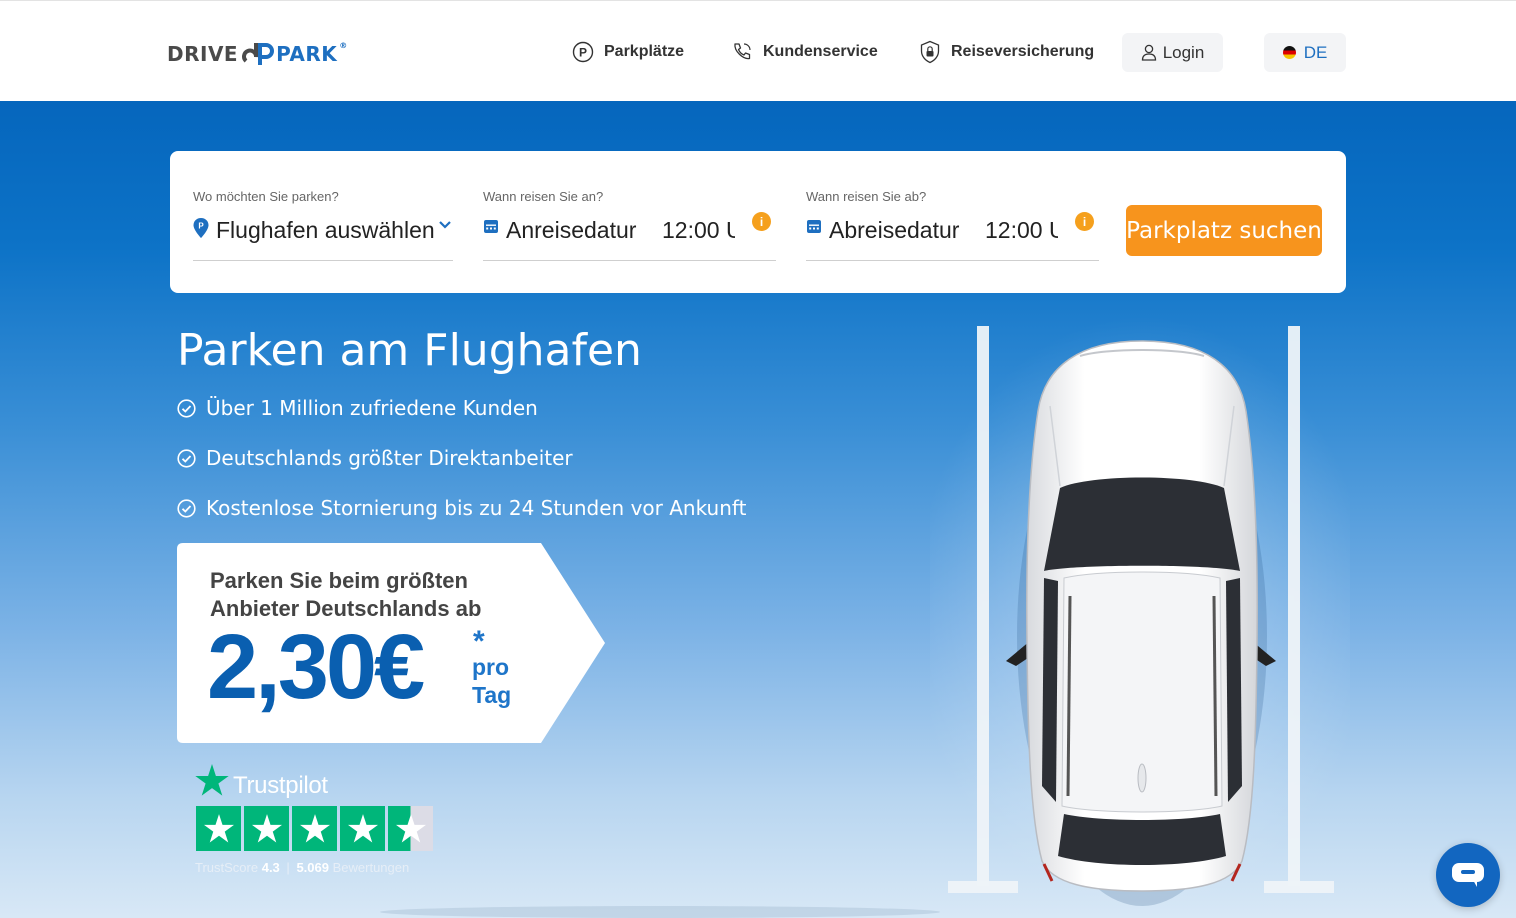 Image resolution: width=1516 pixels, height=918 pixels. What do you see at coordinates (1084, 221) in the screenshot?
I see `departure-info-icon: i` at bounding box center [1084, 221].